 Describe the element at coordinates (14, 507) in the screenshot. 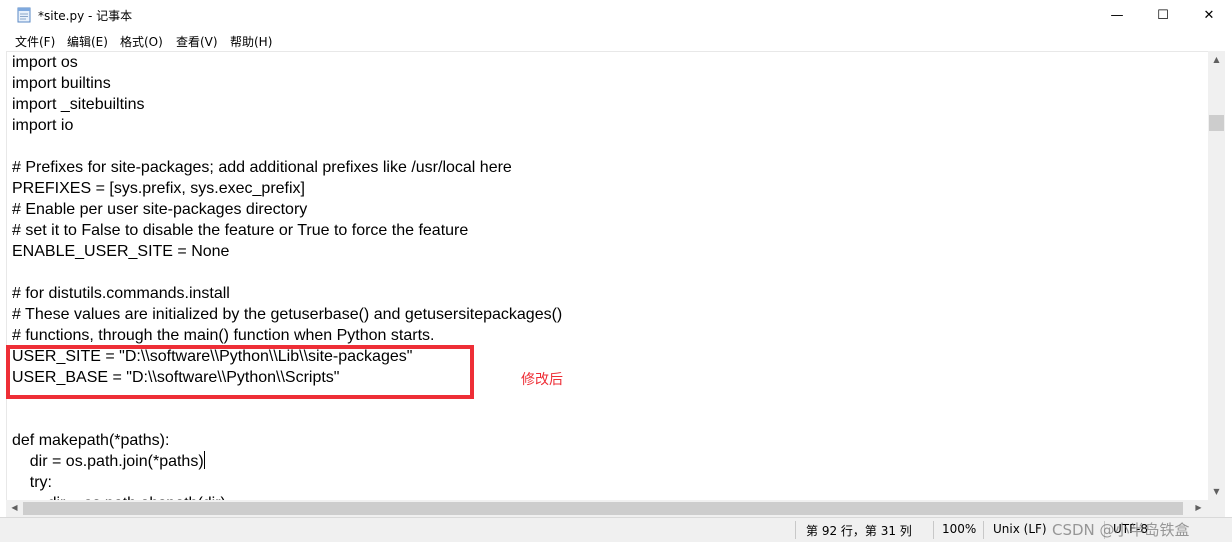

I see `chevron-left-icon: ◀` at that location.